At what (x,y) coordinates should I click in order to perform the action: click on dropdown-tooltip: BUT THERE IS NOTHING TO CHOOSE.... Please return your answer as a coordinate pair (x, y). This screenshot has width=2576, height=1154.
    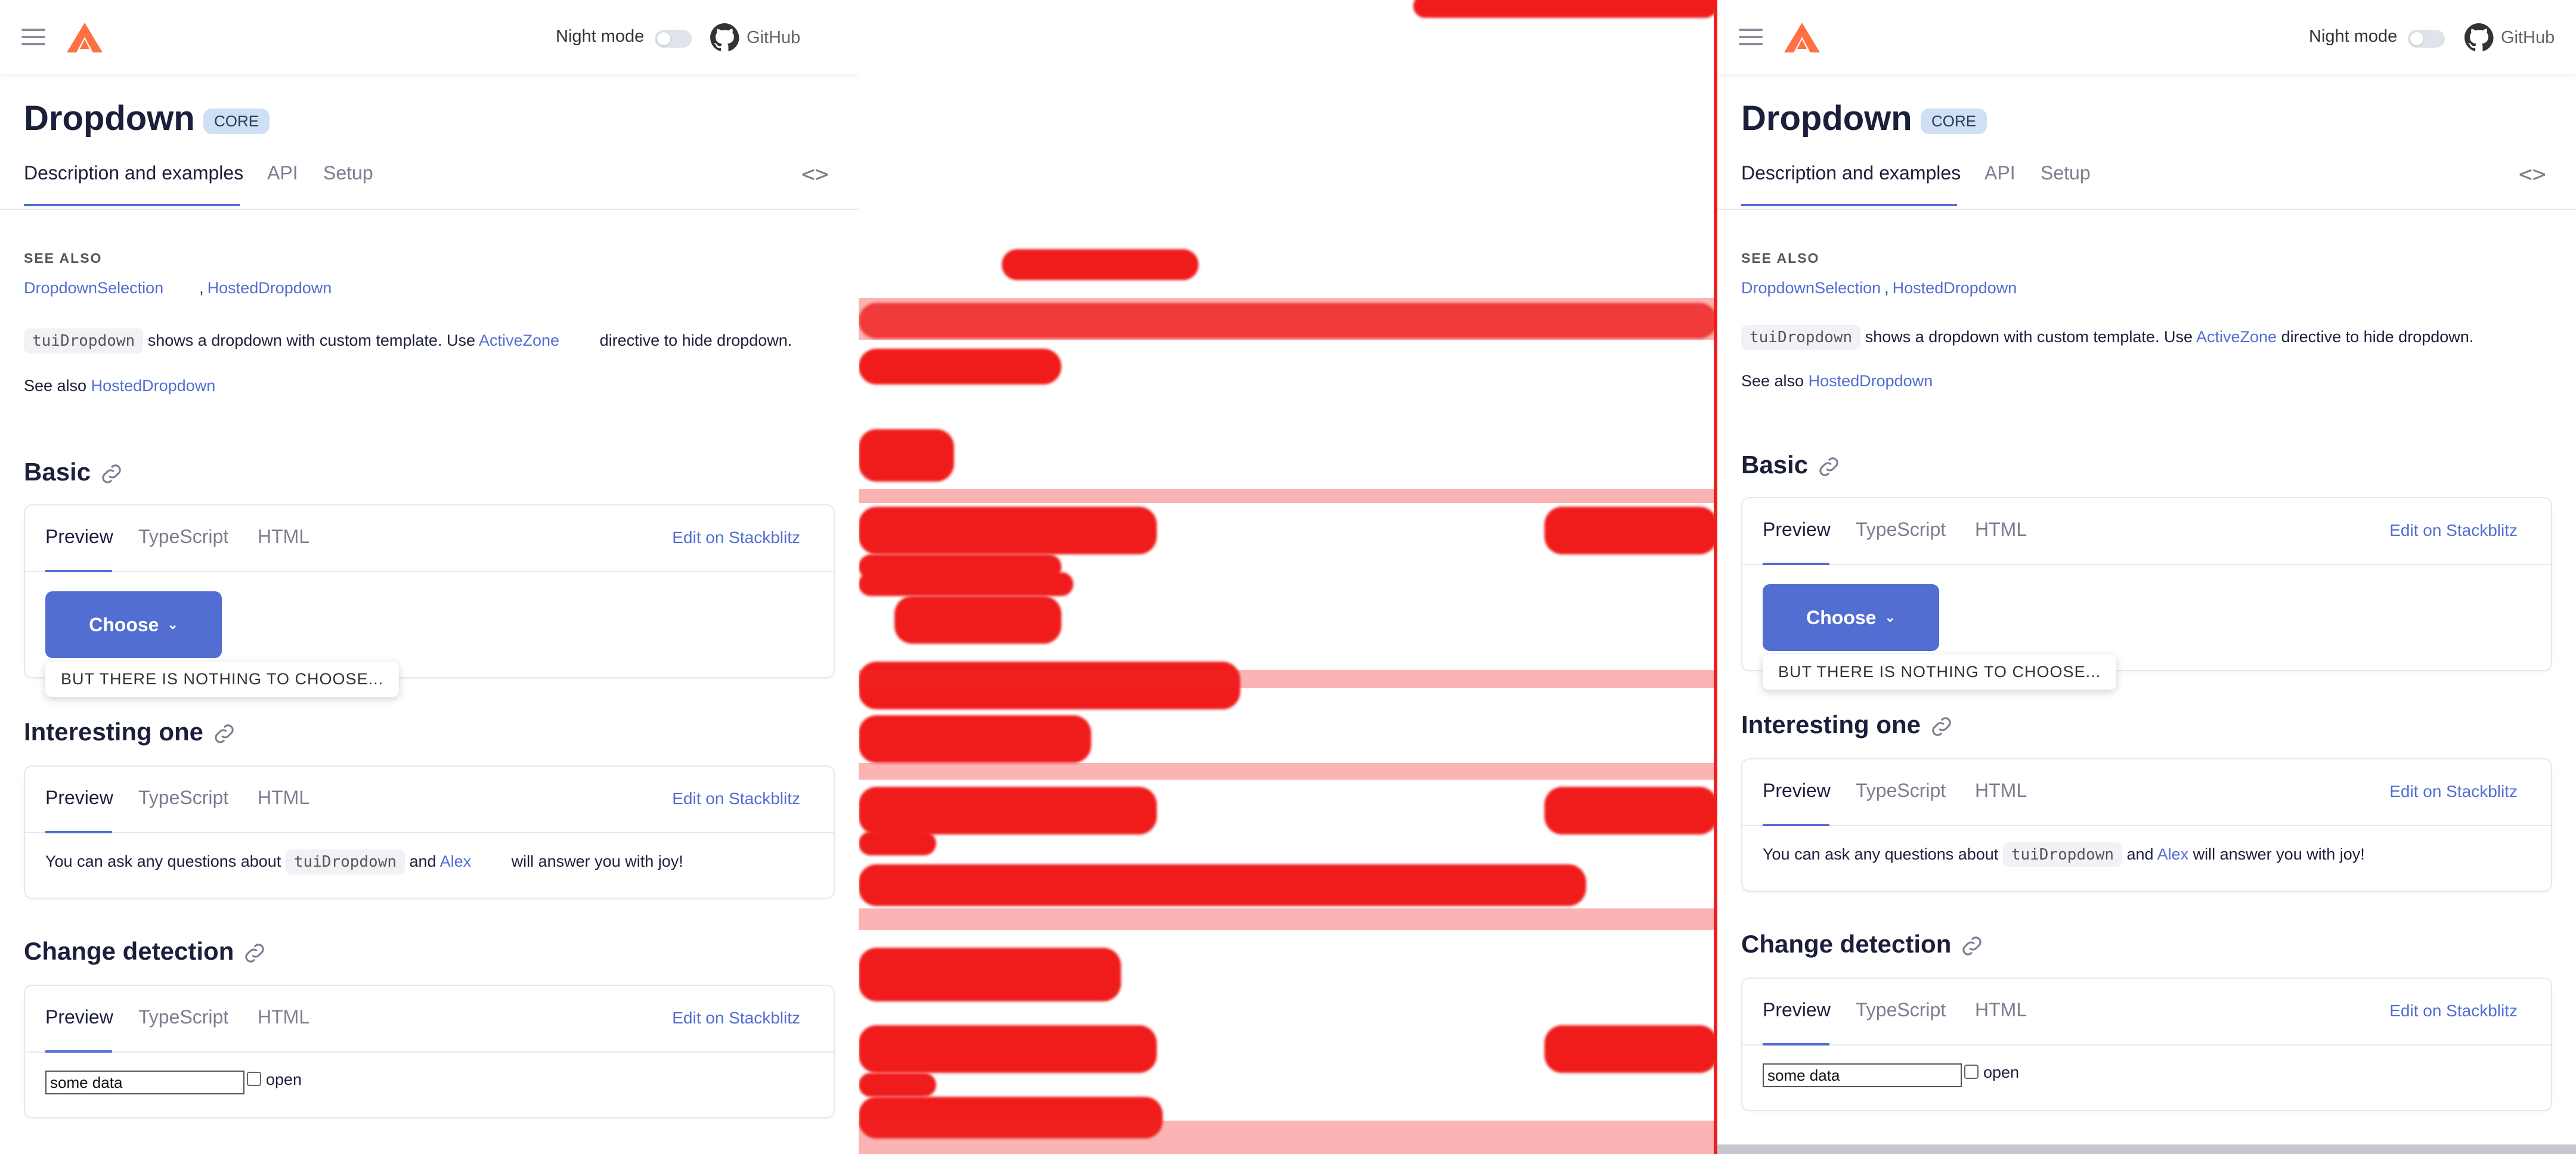
    Looking at the image, I should click on (223, 679).